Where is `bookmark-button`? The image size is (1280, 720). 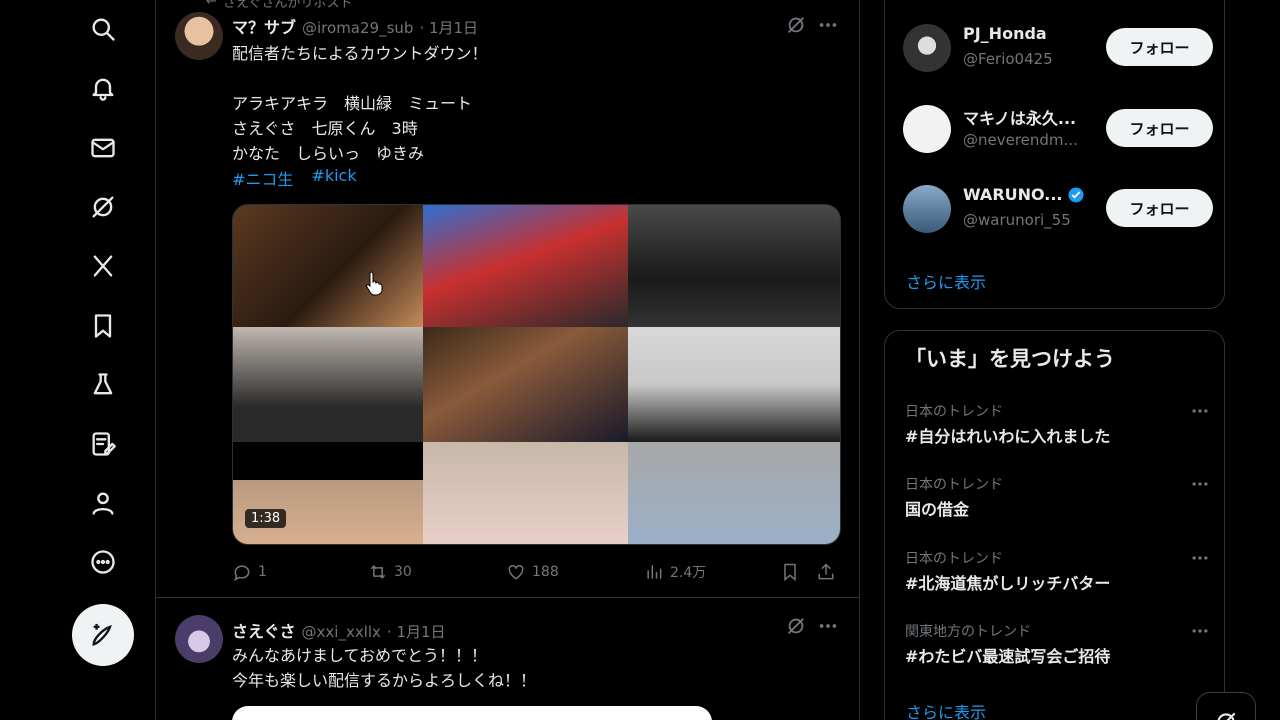
bookmark-button is located at coordinates (790, 572).